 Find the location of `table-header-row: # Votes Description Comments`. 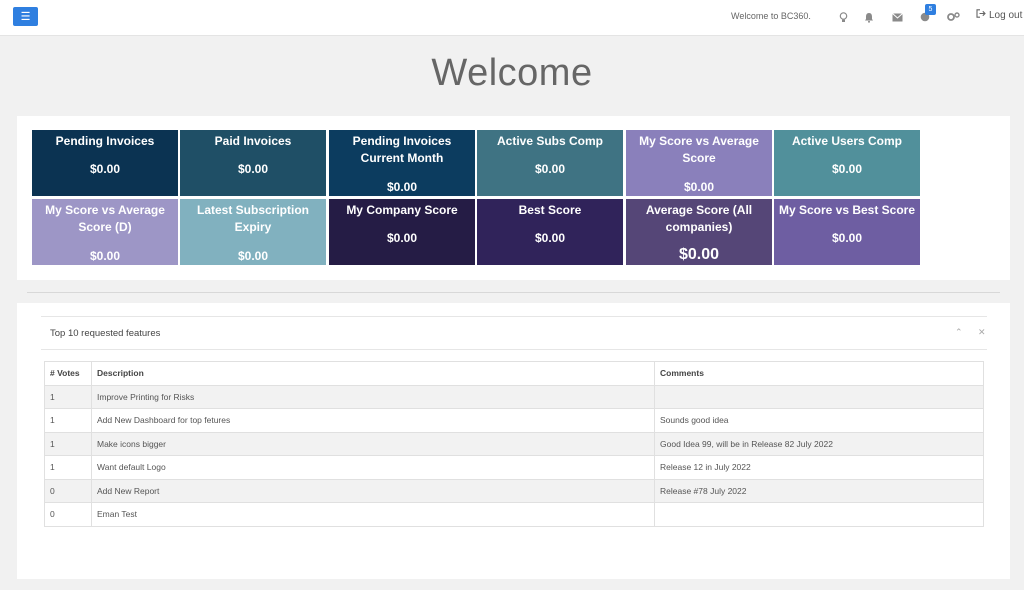

table-header-row: # Votes Description Comments is located at coordinates (514, 373).